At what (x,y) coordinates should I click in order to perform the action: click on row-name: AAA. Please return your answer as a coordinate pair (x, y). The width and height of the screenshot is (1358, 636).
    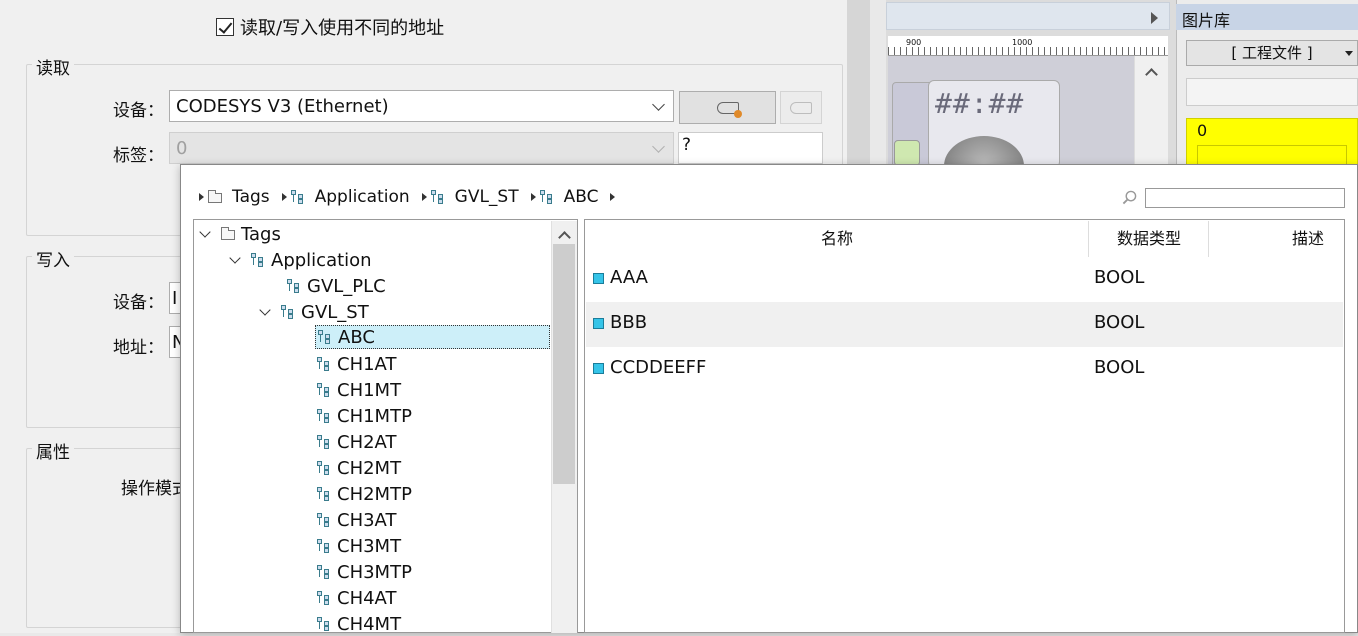
    Looking at the image, I should click on (629, 277).